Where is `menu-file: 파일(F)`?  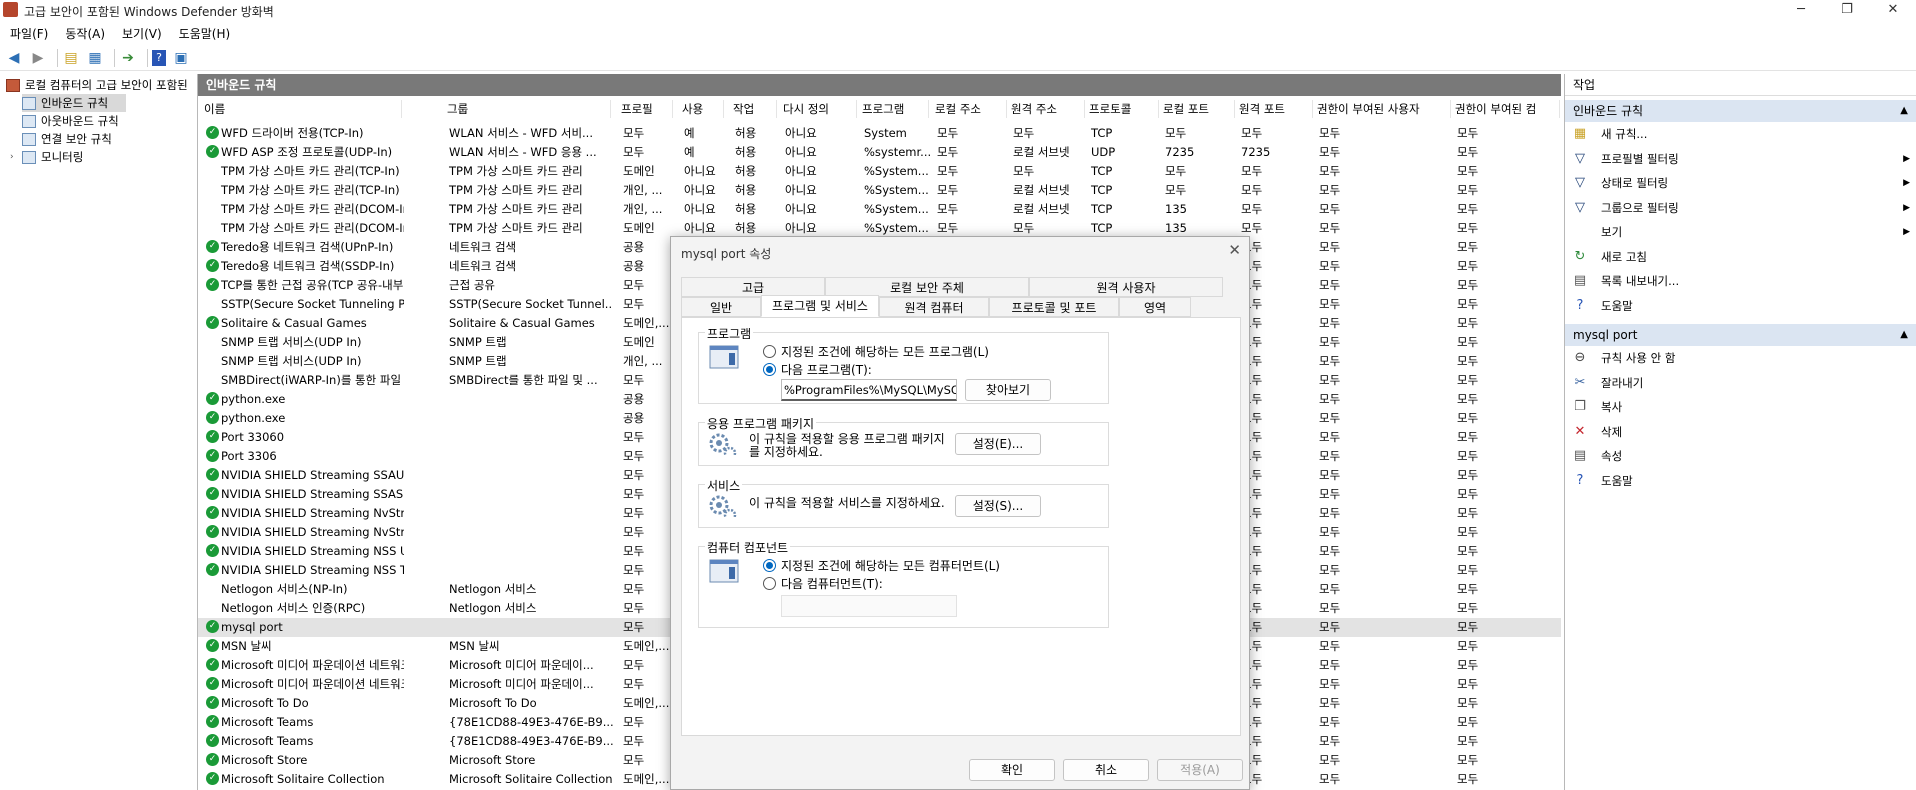 menu-file: 파일(F) is located at coordinates (29, 33).